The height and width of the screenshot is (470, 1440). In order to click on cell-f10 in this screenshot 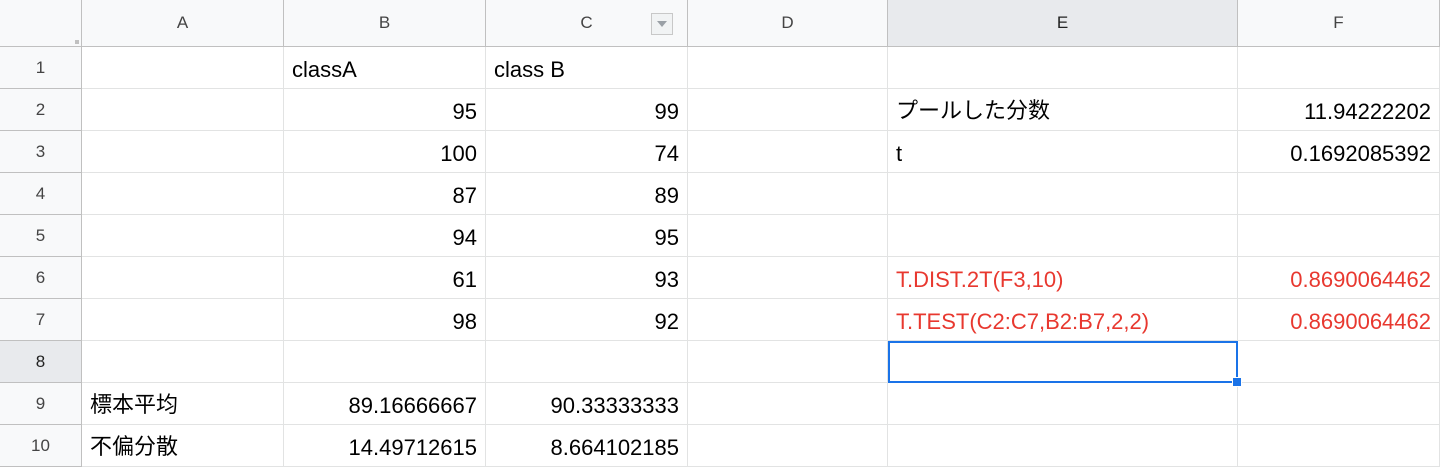, I will do `click(1339, 446)`.